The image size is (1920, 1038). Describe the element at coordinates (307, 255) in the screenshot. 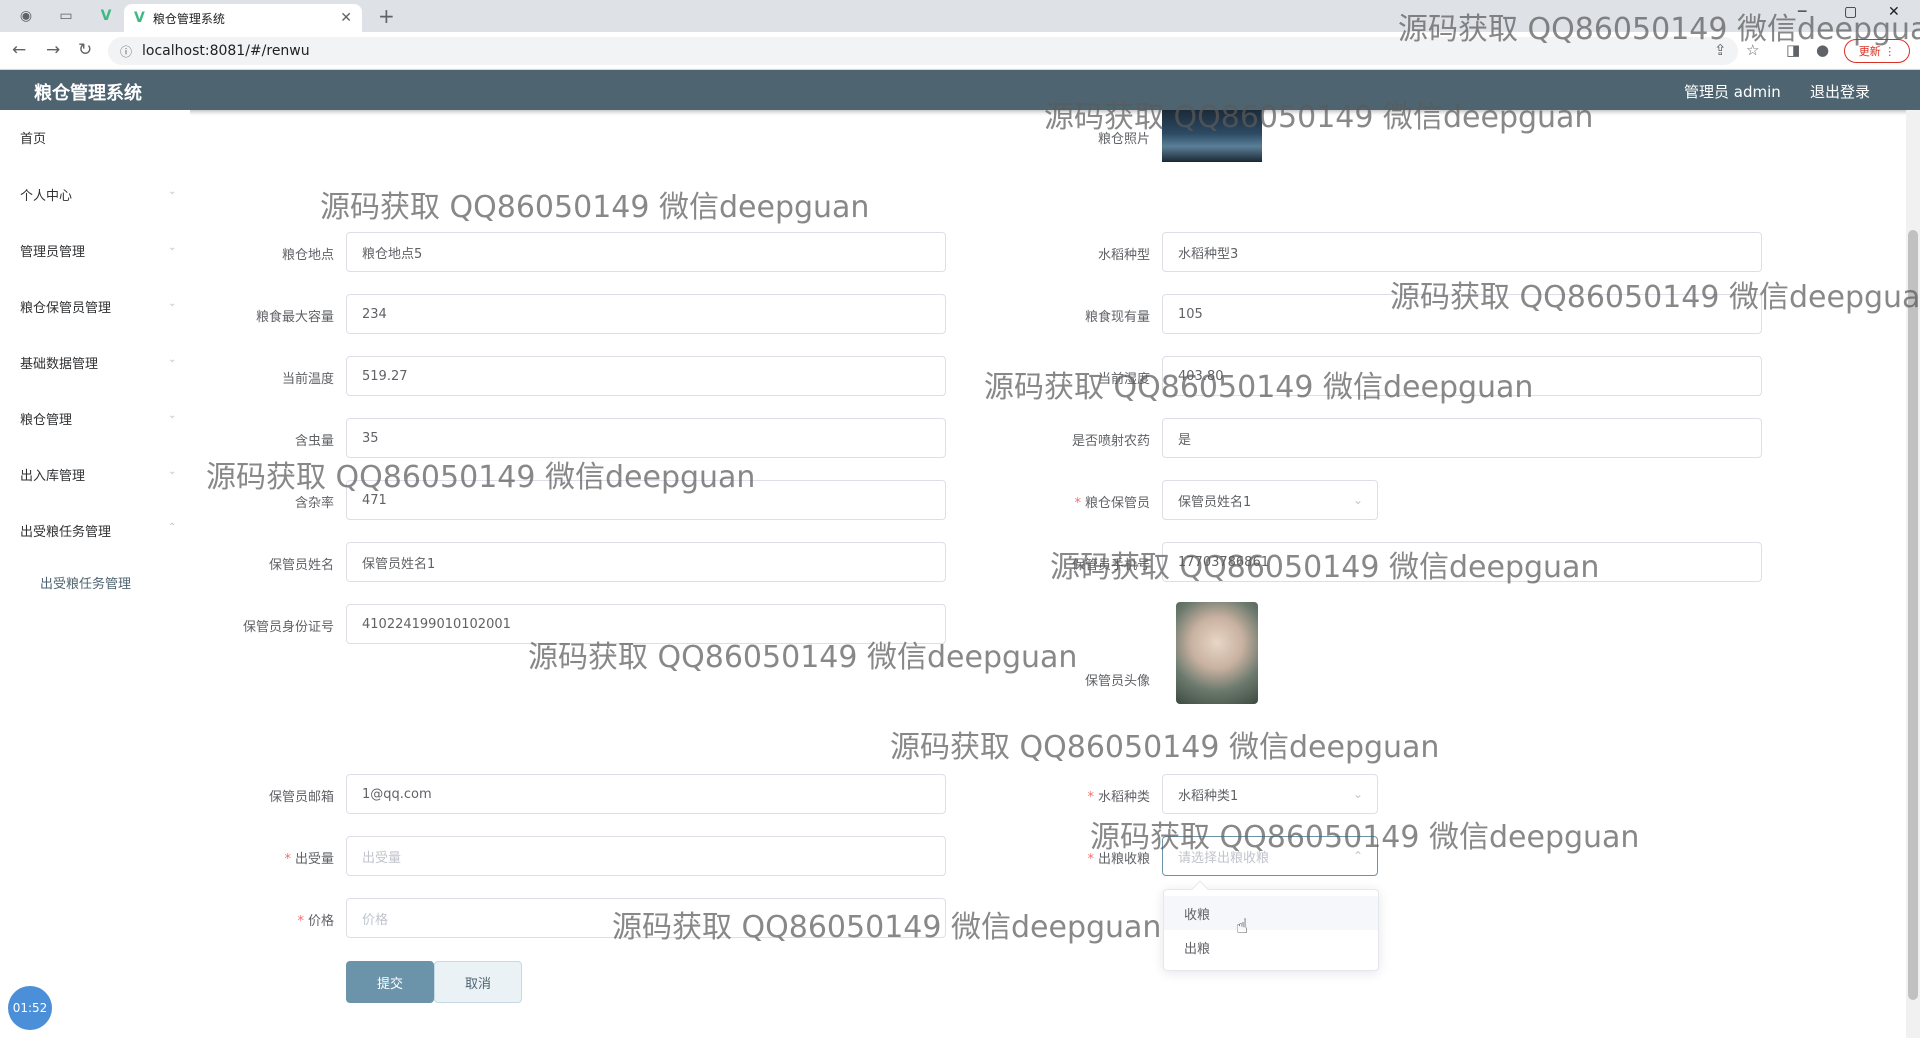

I see `location-label: 粮仓地点` at that location.